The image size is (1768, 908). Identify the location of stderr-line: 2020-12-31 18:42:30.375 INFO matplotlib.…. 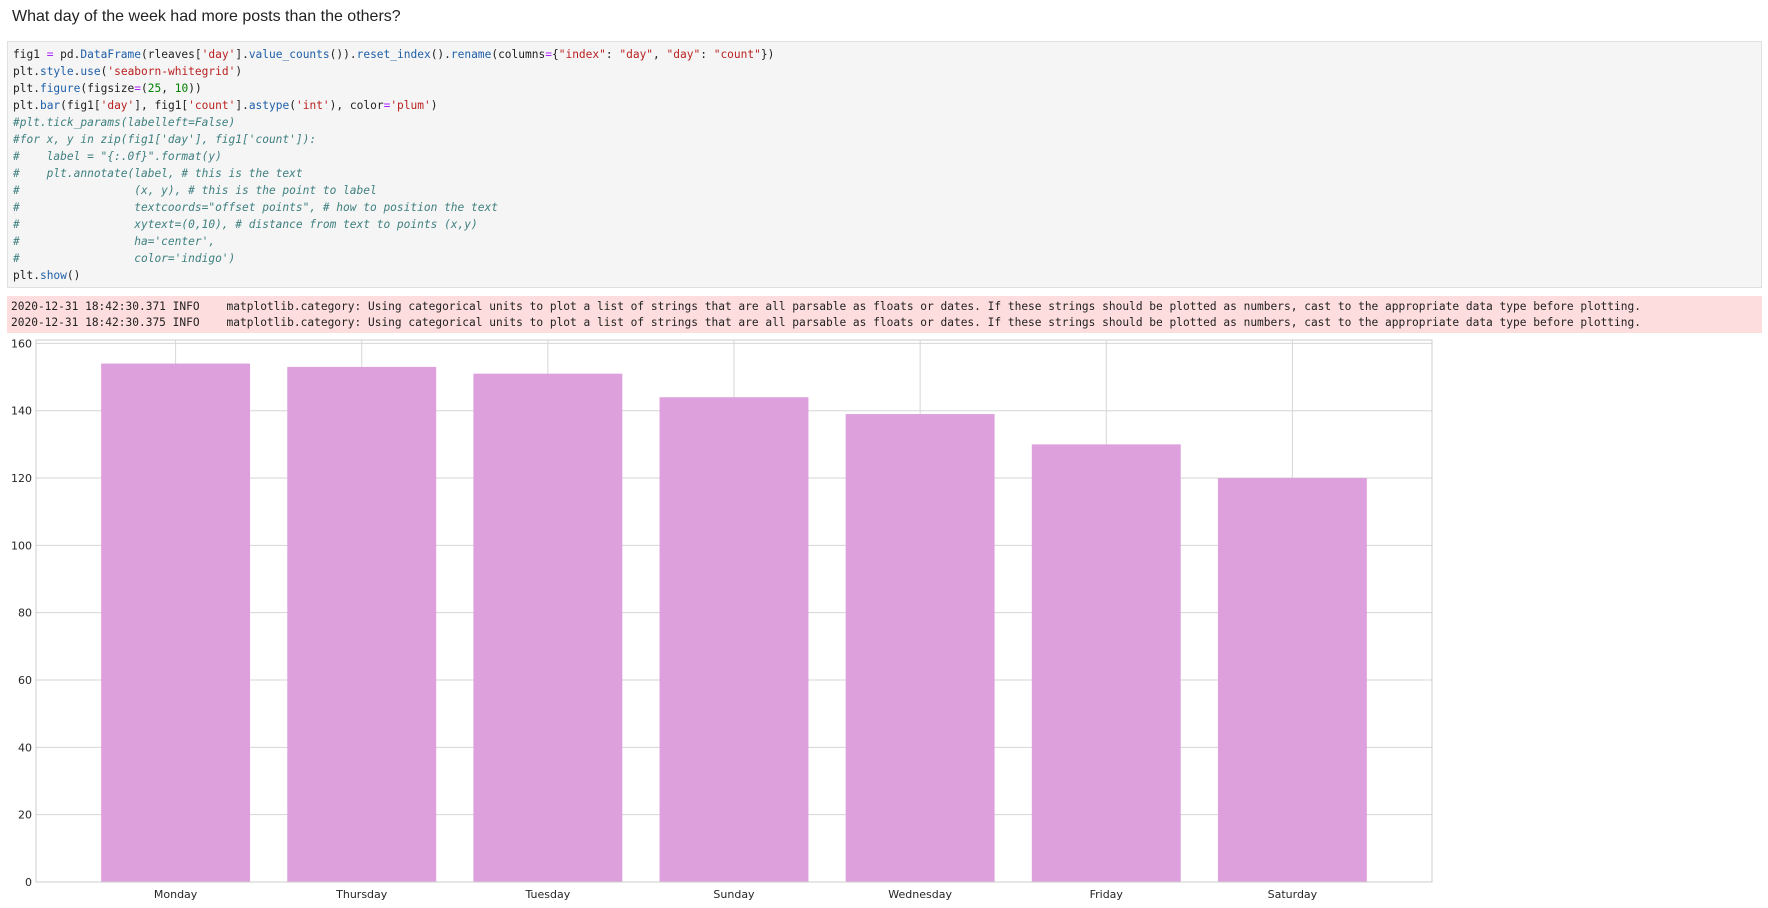
(826, 322).